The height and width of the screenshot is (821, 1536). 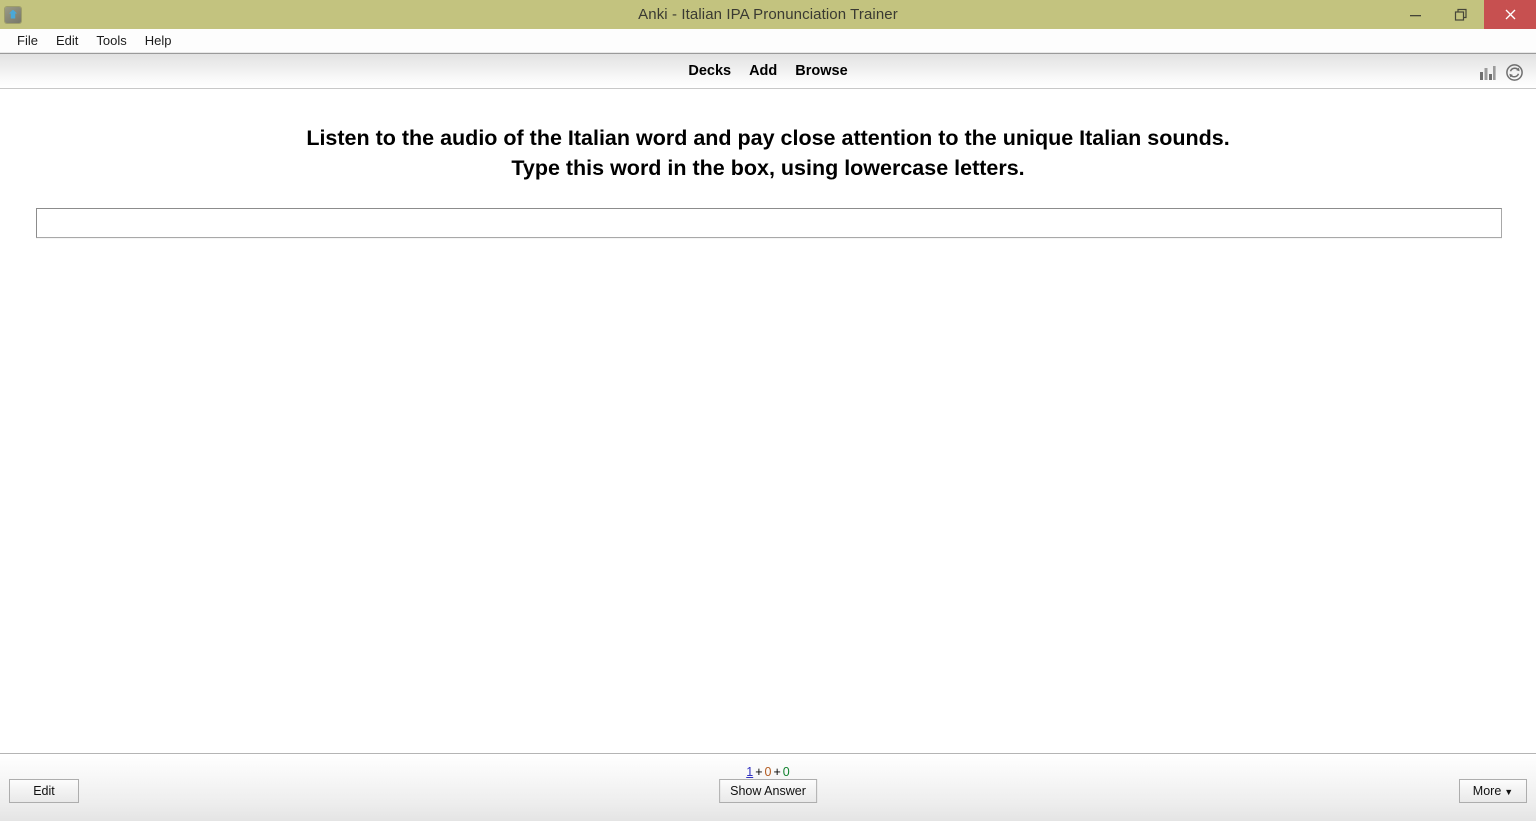 I want to click on window-controls, so click(x=1464, y=14).